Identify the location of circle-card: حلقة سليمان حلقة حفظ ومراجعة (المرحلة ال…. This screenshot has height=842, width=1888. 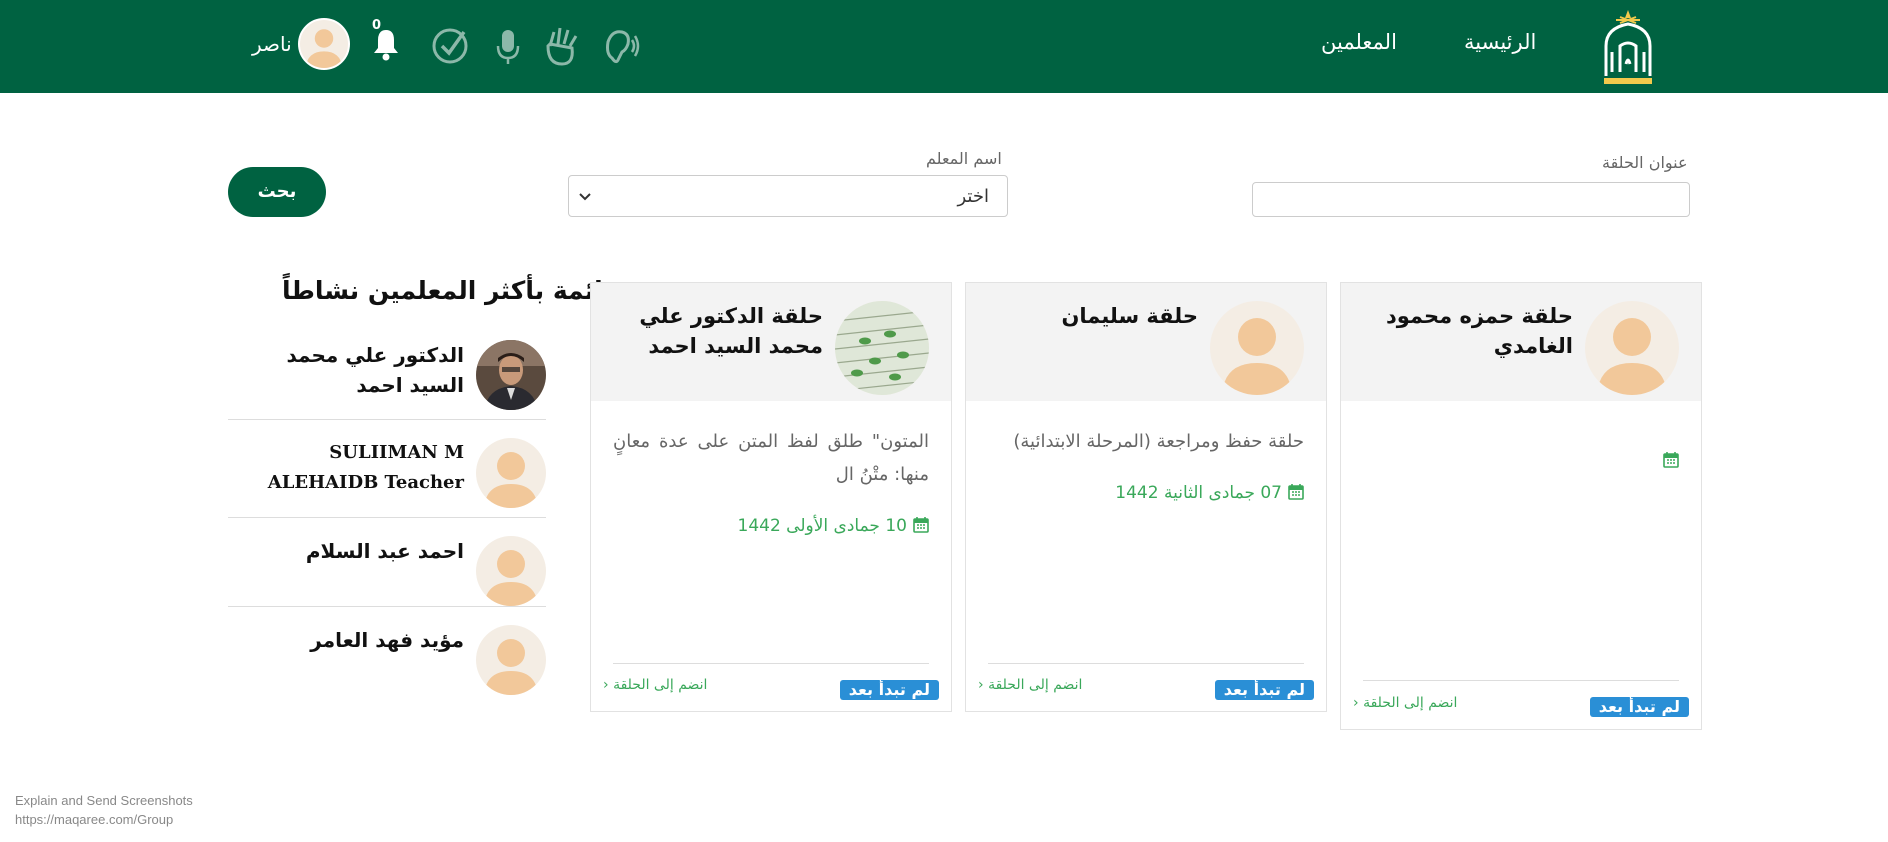
(1146, 497).